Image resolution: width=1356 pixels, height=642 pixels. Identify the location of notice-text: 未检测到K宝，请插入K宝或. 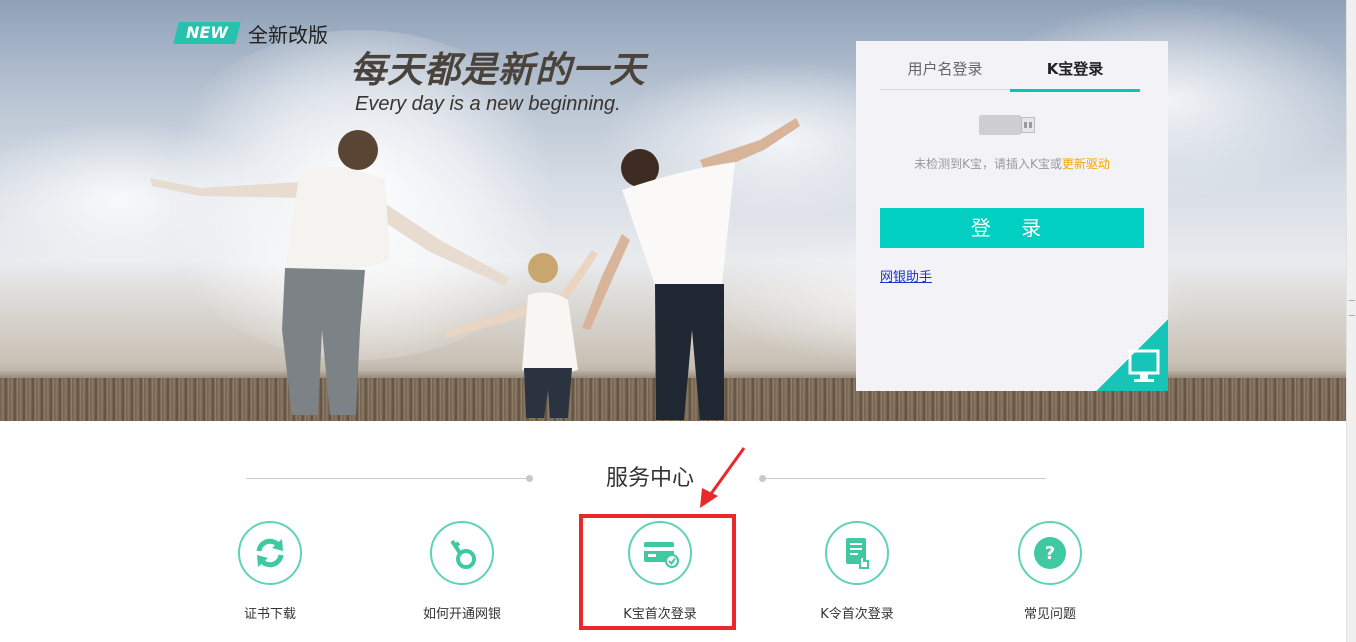
(988, 164).